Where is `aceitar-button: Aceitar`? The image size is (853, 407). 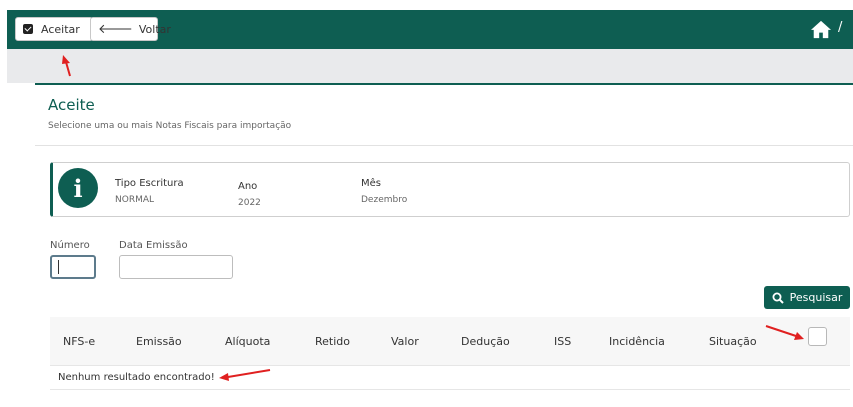
aceitar-button: Aceitar is located at coordinates (54, 29).